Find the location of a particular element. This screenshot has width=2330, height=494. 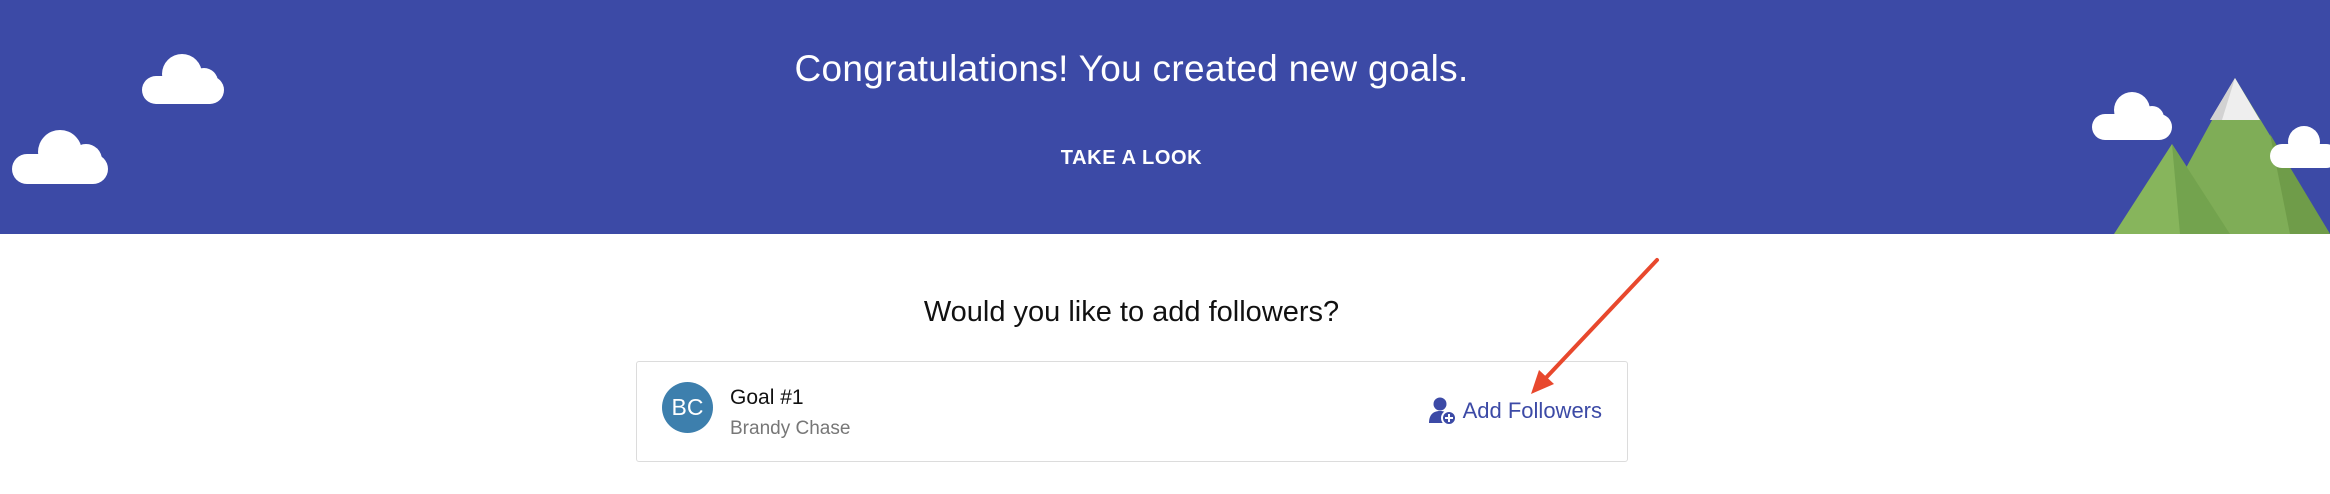

goal-title: Goal #1 is located at coordinates (767, 397).